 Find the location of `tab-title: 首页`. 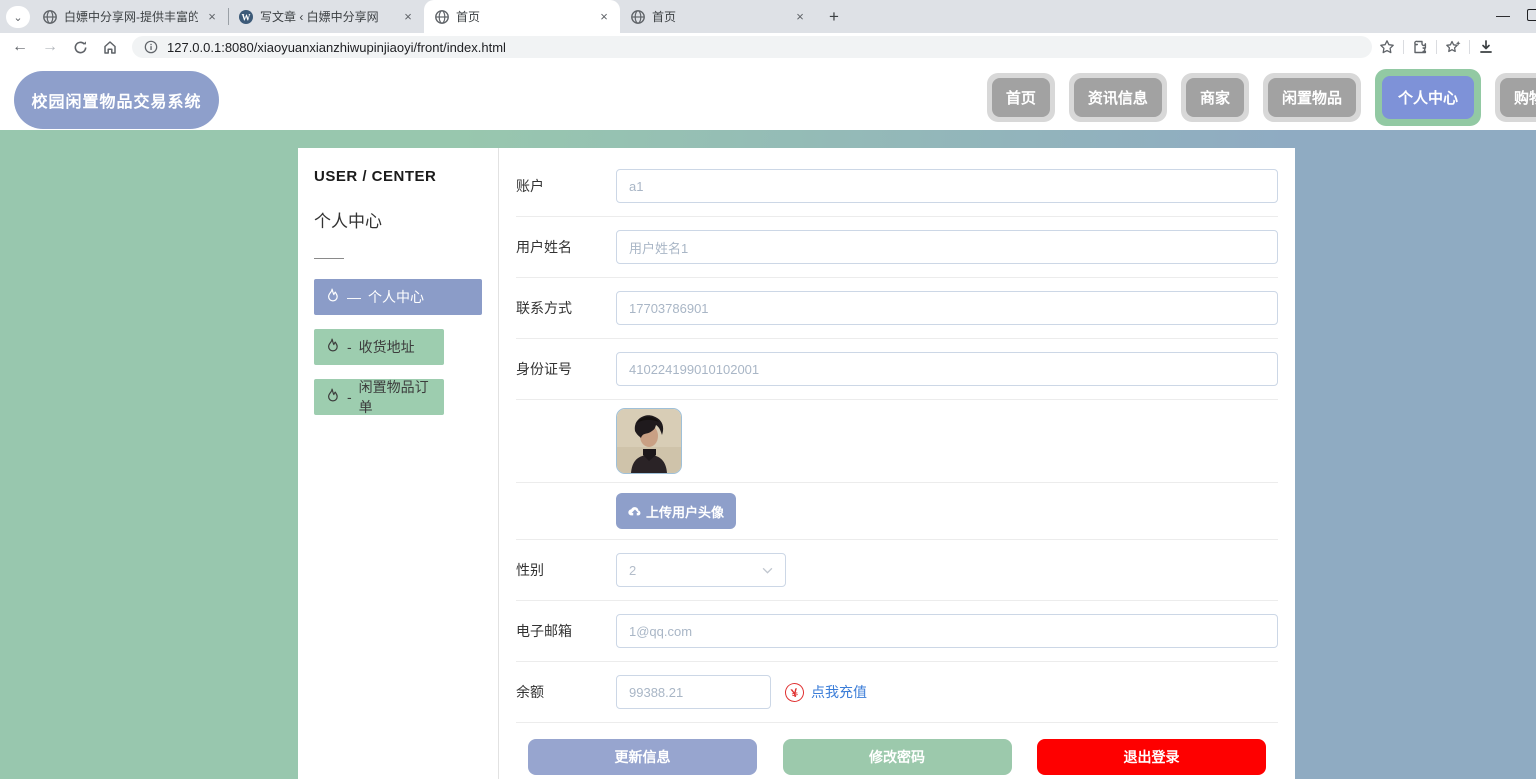

tab-title: 首页 is located at coordinates (468, 17).